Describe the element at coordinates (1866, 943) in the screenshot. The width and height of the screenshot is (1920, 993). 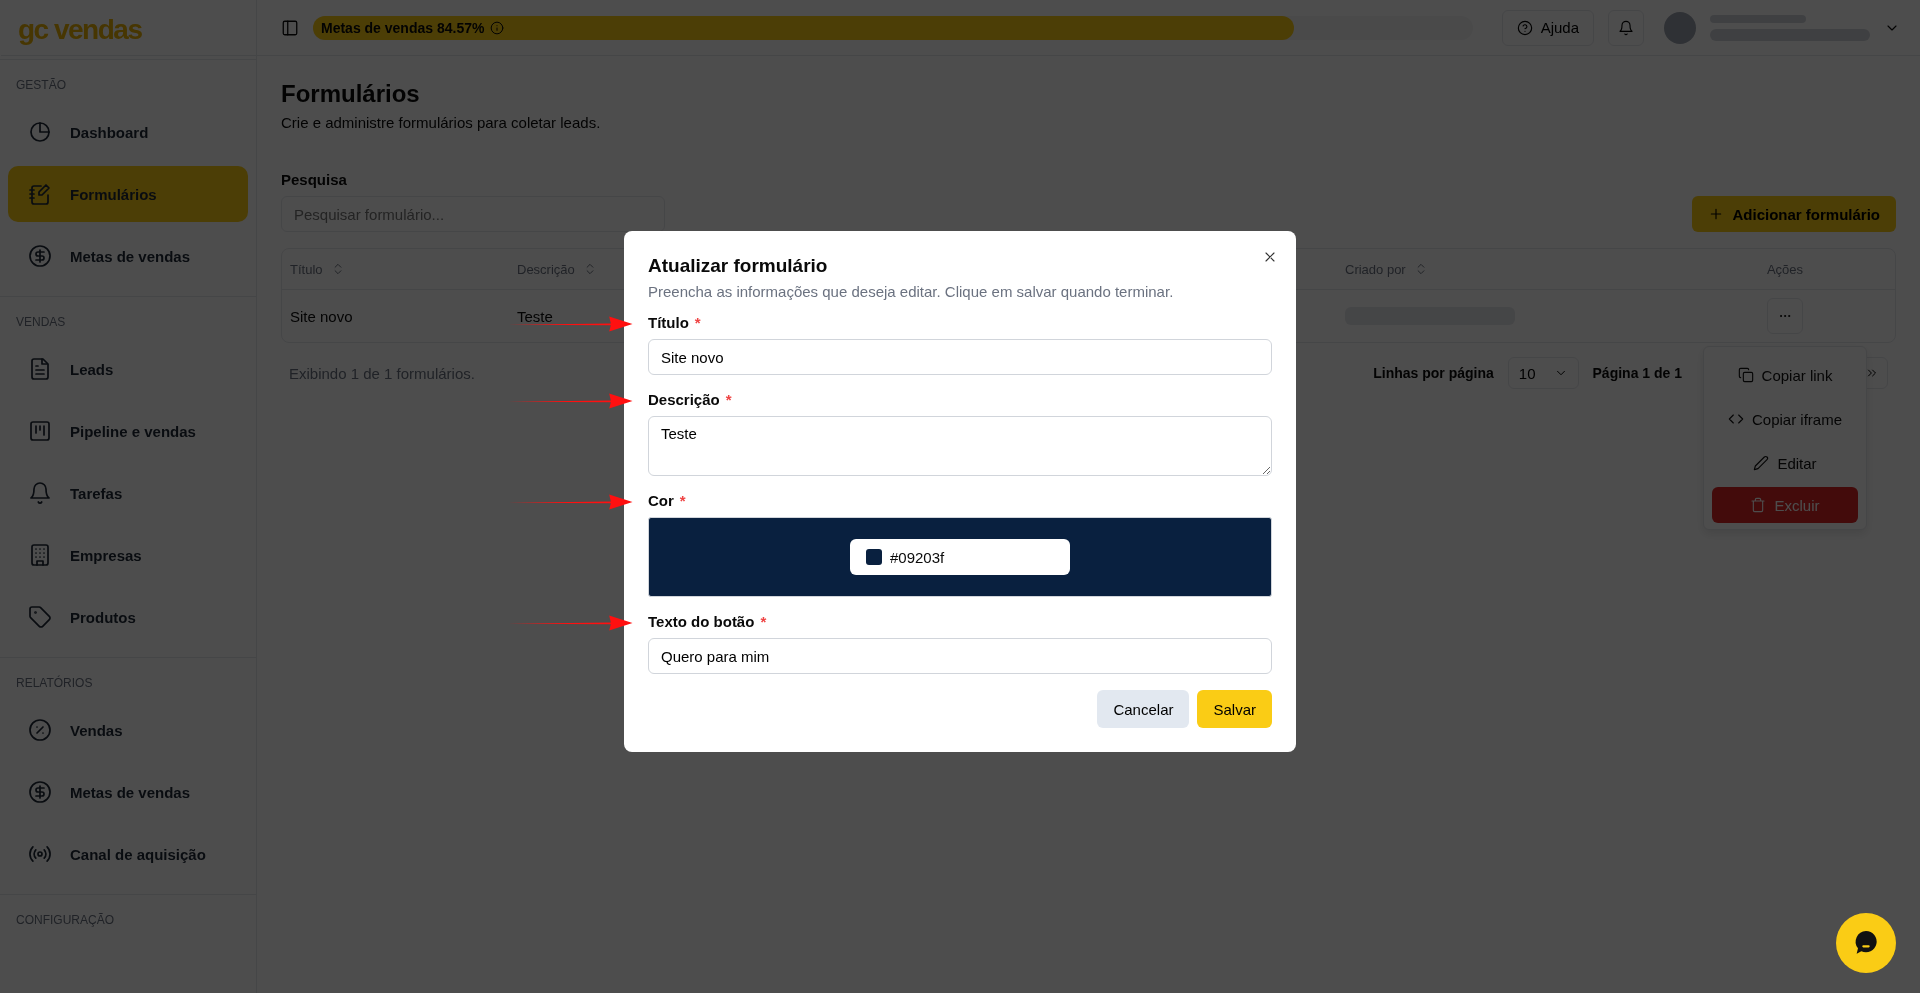
I see `chat-button` at that location.